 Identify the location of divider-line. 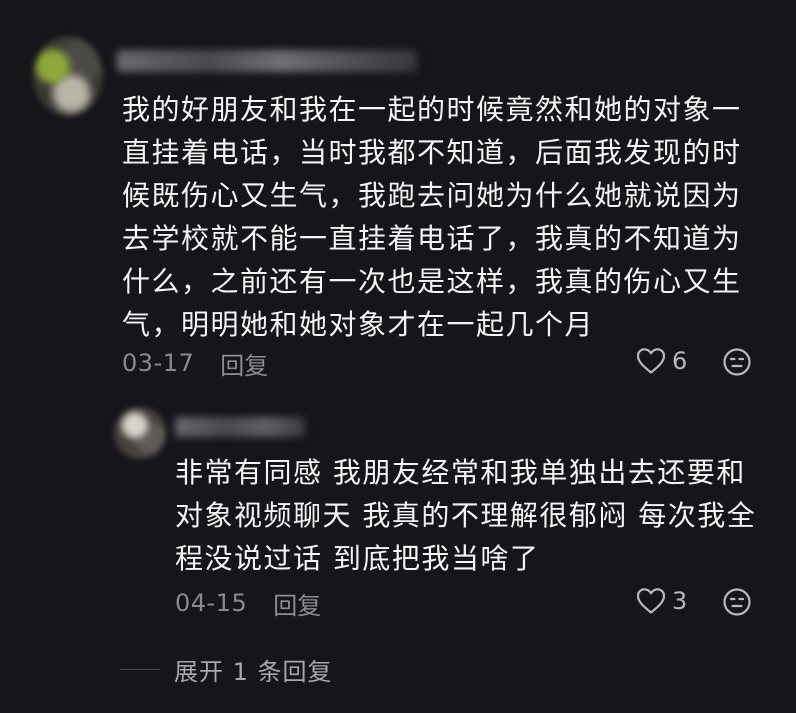
(140, 669).